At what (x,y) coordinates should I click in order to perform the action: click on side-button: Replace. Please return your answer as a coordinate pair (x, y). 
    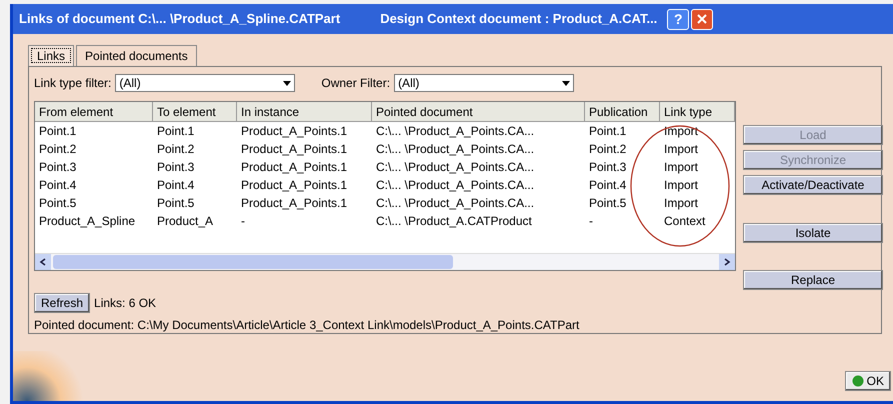
    Looking at the image, I should click on (813, 280).